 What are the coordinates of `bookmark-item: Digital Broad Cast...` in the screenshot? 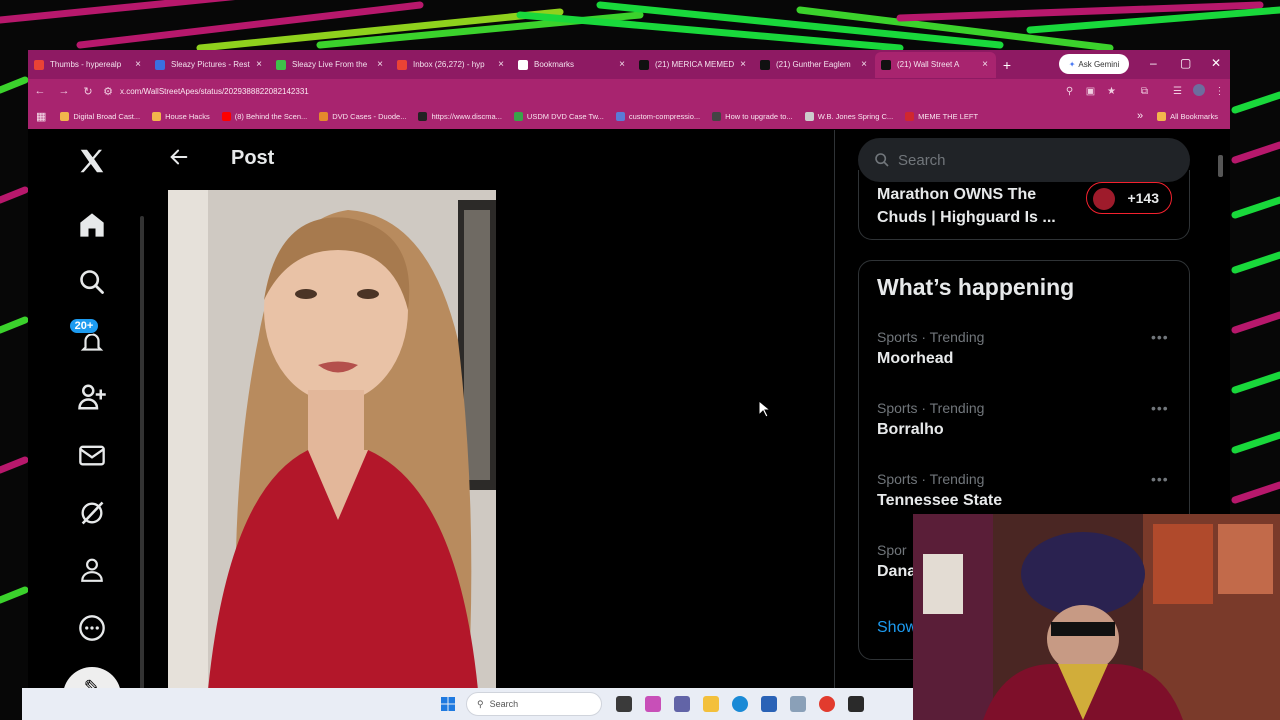 It's located at (100, 116).